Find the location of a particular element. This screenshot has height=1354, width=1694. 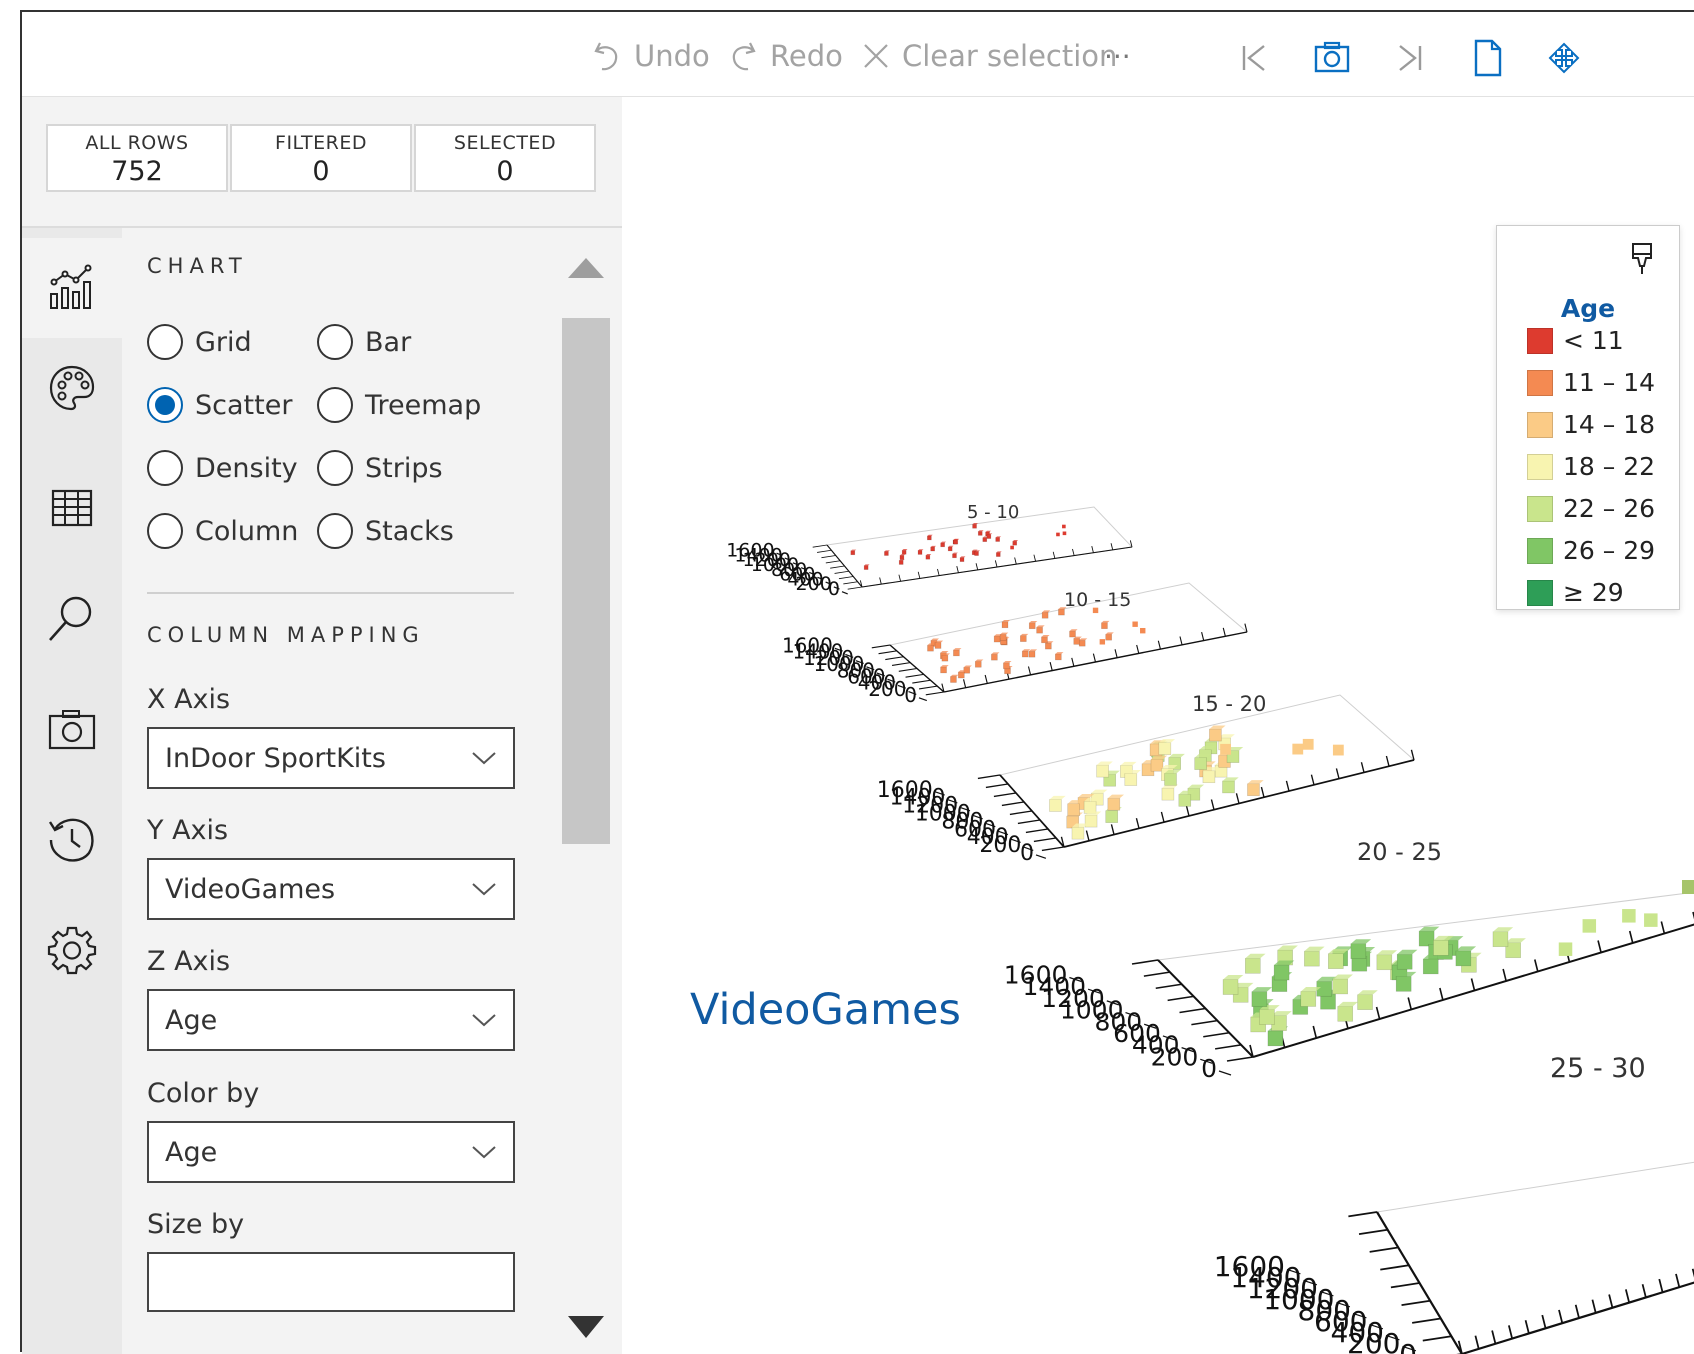

legend-item: < 11 is located at coordinates (1575, 340).